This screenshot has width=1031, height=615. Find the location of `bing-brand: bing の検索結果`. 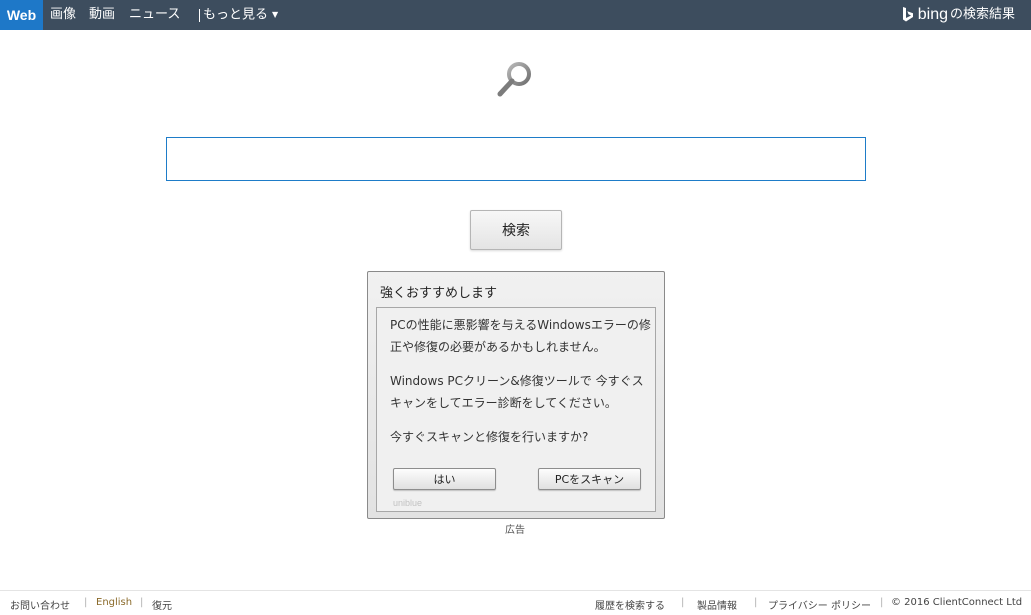

bing-brand: bing の検索結果 is located at coordinates (958, 15).